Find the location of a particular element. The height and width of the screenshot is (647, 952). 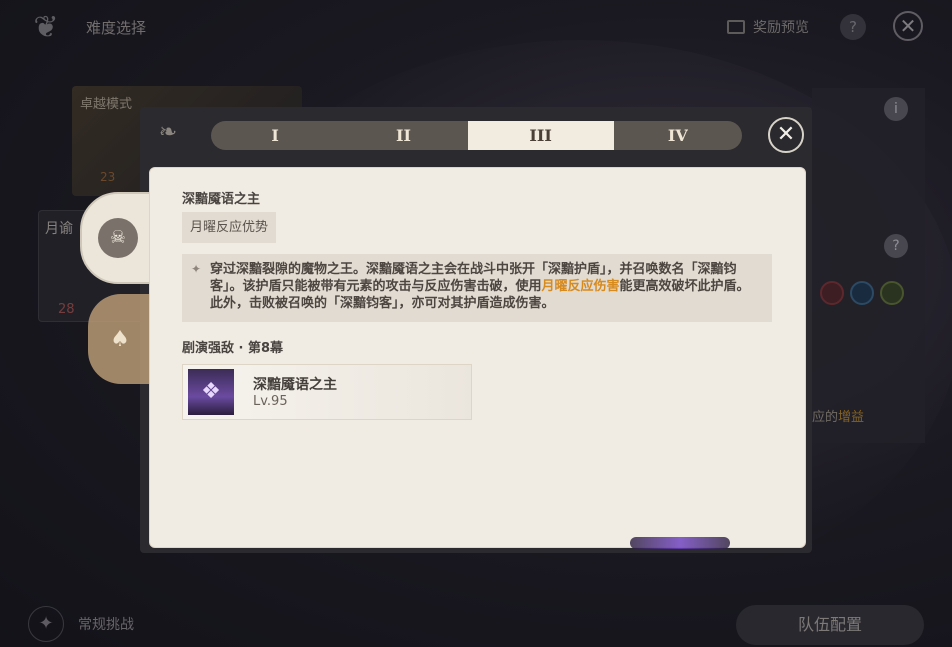

tab-1: I is located at coordinates (275, 135).